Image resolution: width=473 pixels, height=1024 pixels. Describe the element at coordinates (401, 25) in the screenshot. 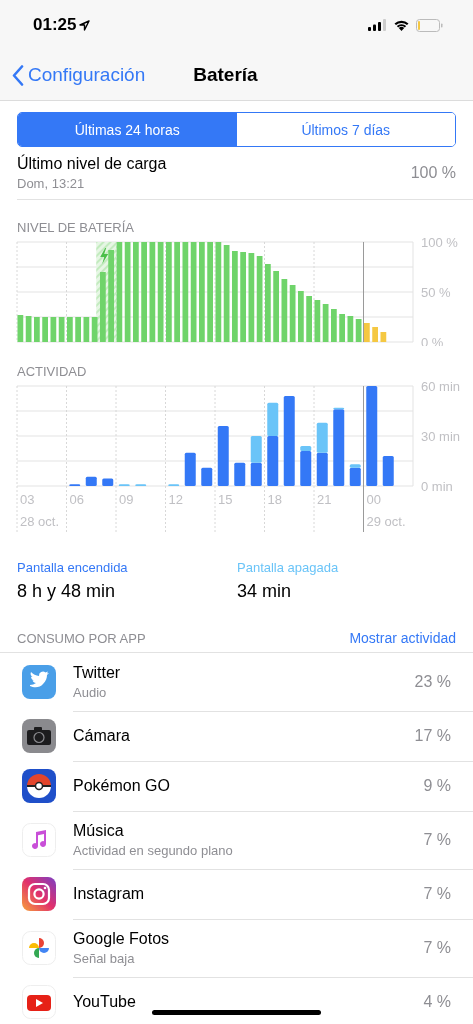

I see `wifi-icon` at that location.